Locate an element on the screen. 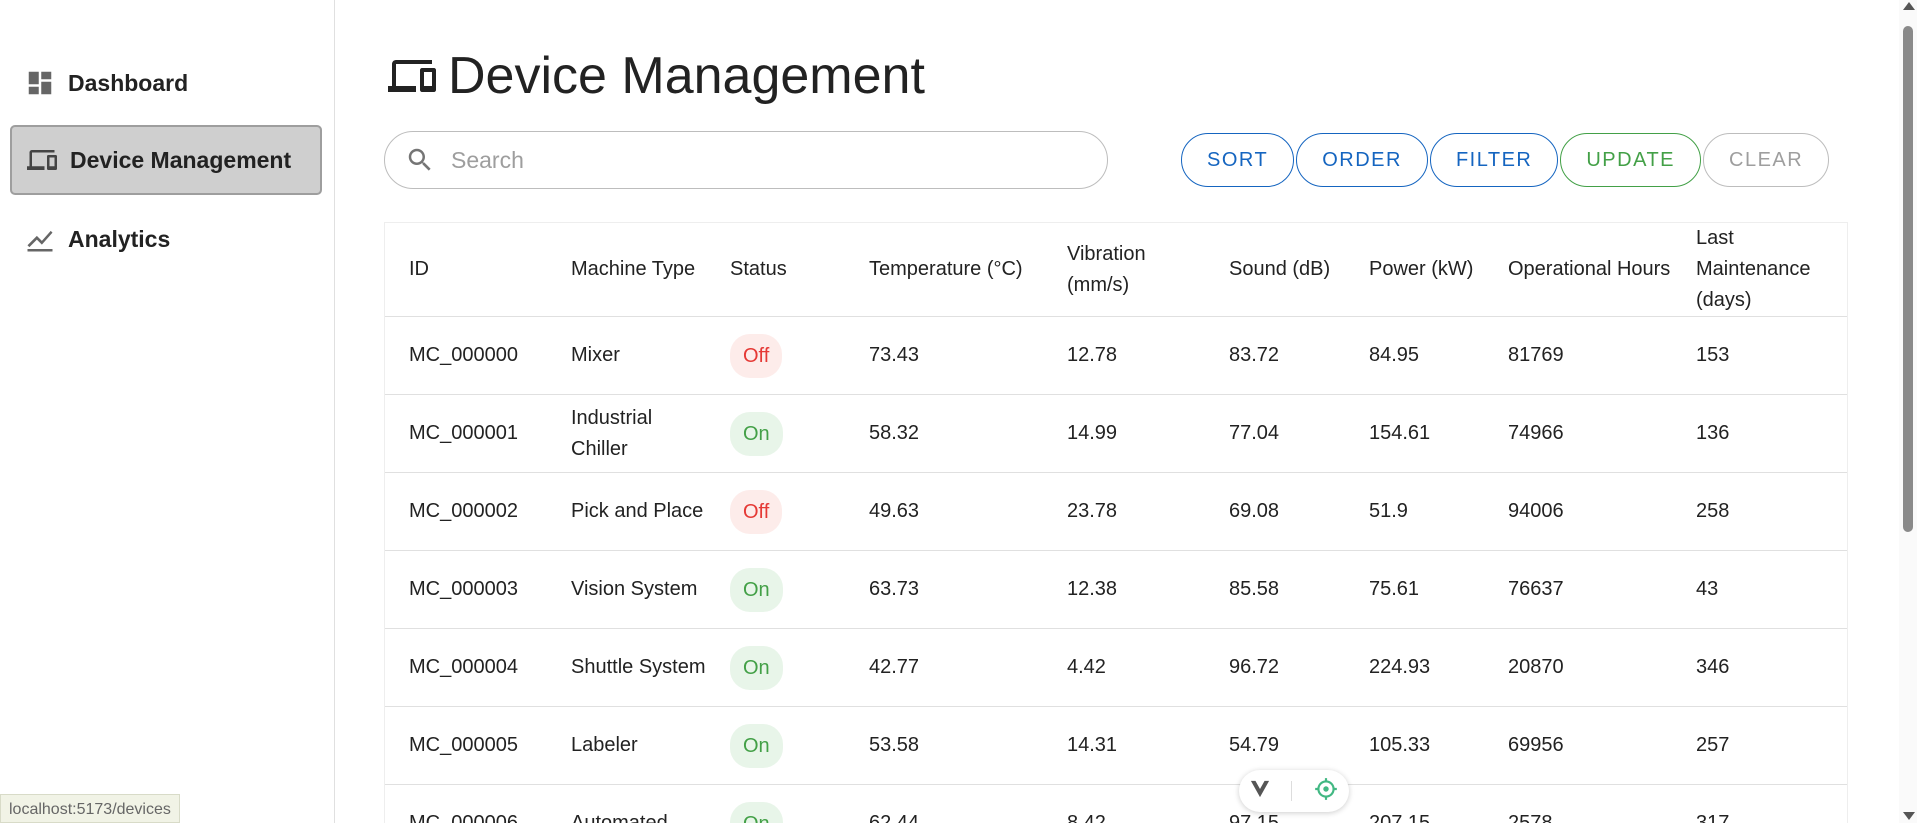 This screenshot has width=1917, height=824. cell-id: MC_000006 is located at coordinates (466, 803).